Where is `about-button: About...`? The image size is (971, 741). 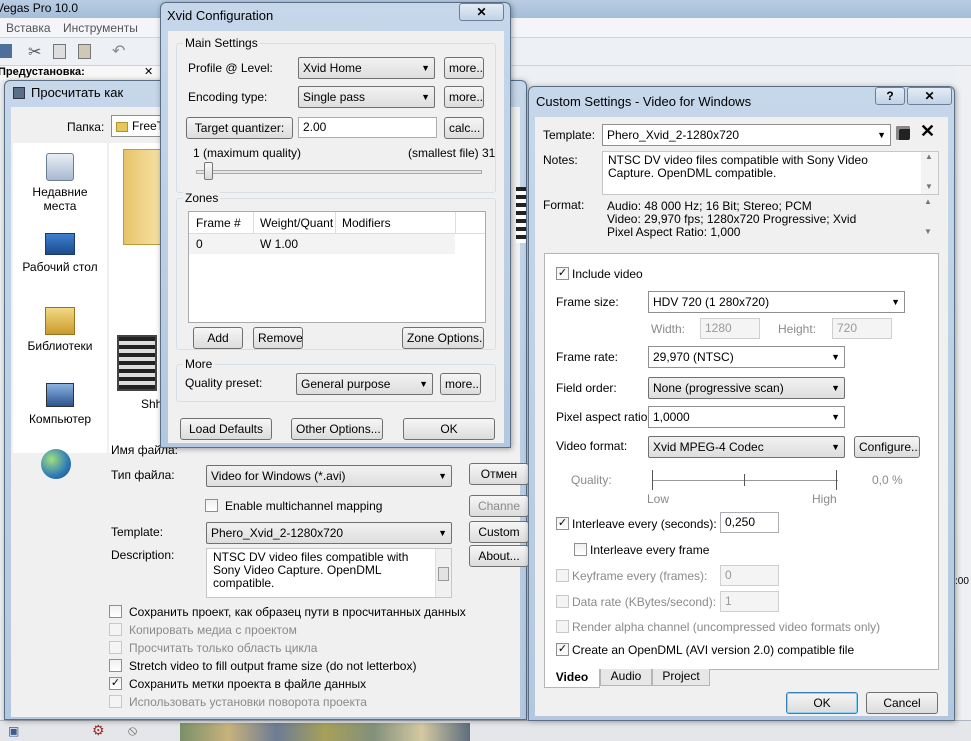 about-button: About... is located at coordinates (499, 556).